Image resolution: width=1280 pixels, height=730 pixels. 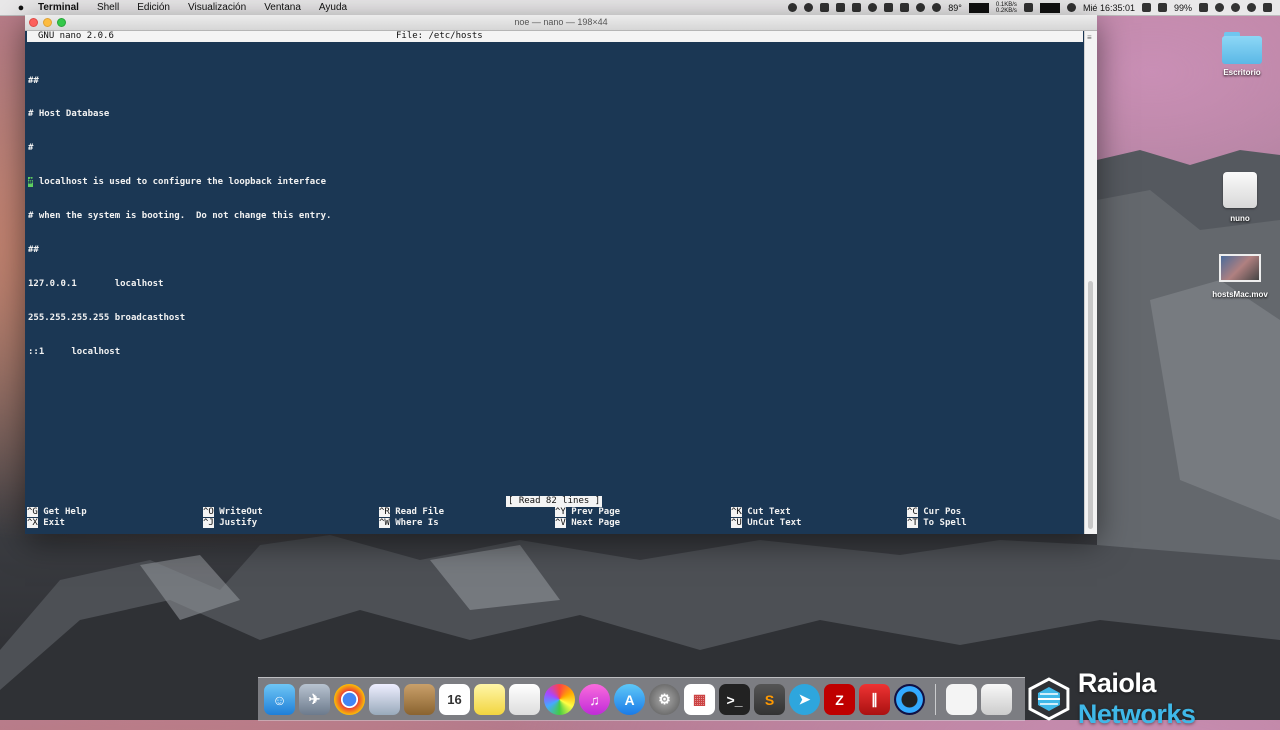 What do you see at coordinates (841, 7) in the screenshot?
I see `sync-icon` at bounding box center [841, 7].